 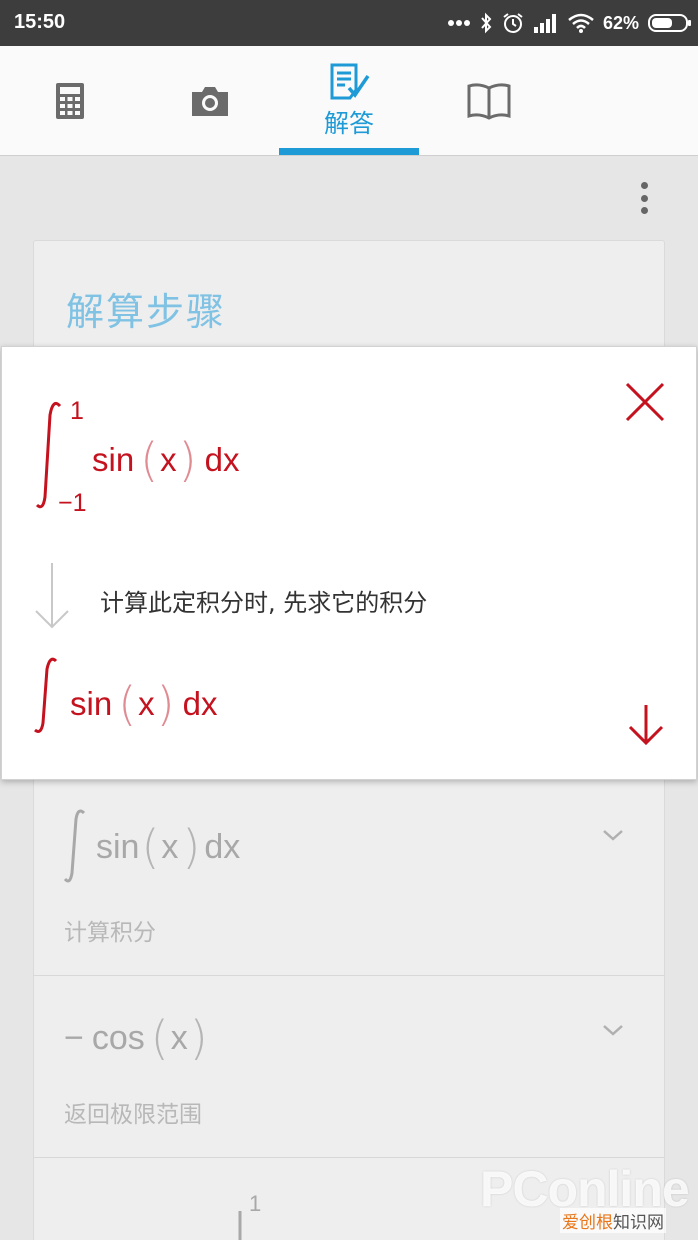 What do you see at coordinates (255, 1203) in the screenshot?
I see `step-3-upper: 1` at bounding box center [255, 1203].